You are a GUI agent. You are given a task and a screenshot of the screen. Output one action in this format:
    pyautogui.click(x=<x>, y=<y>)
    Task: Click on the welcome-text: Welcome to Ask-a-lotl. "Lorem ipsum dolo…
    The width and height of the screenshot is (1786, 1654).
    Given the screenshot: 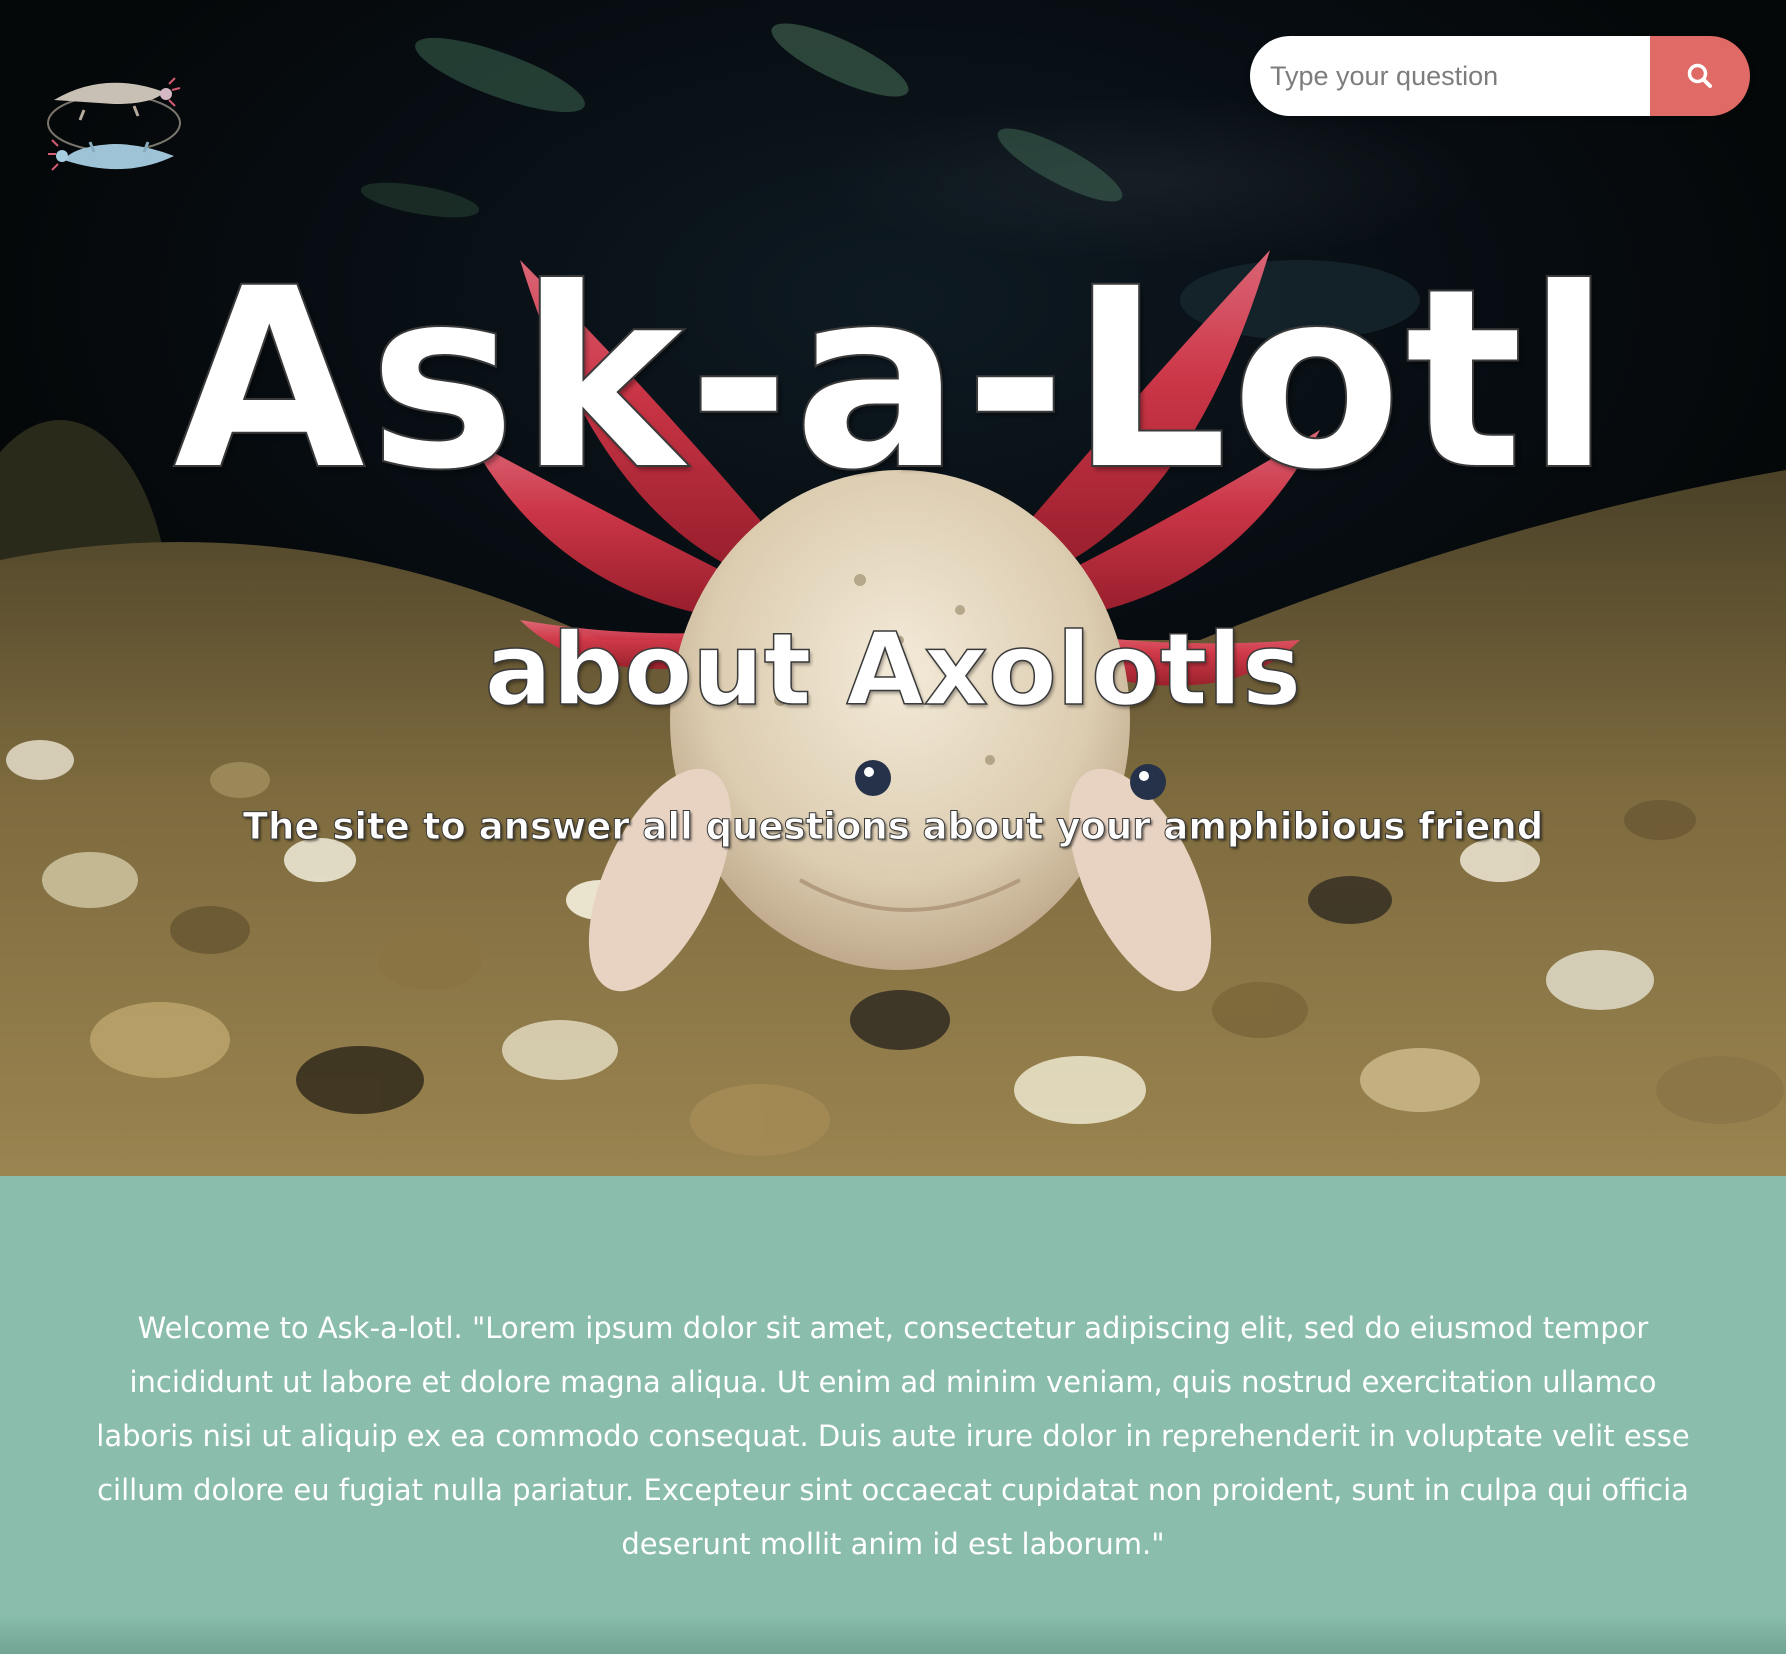 What is the action you would take?
    pyautogui.click(x=893, y=1436)
    